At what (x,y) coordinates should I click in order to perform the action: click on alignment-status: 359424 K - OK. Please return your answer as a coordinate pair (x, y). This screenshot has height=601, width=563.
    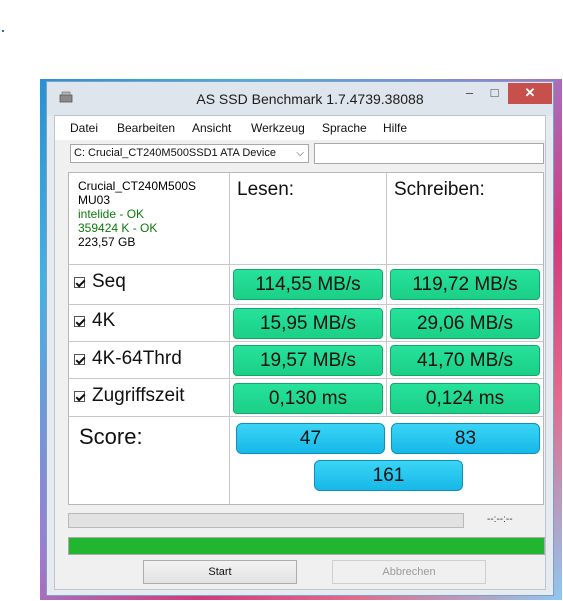
    Looking at the image, I should click on (118, 228).